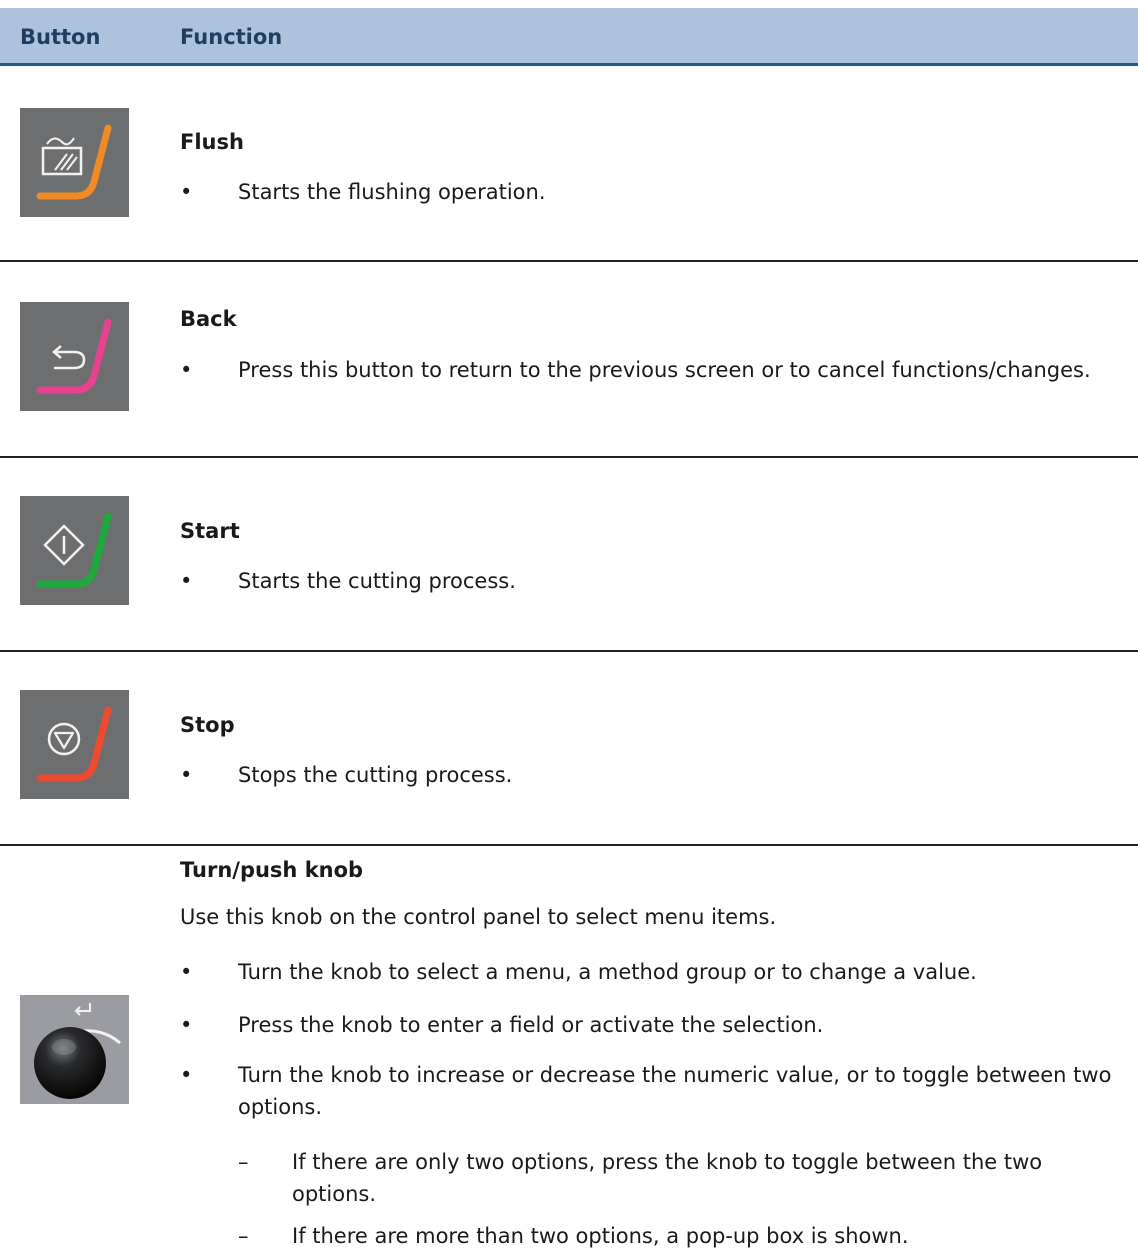 This screenshot has height=1260, width=1138. Describe the element at coordinates (60, 37) in the screenshot. I see `column-header-button: Button` at that location.